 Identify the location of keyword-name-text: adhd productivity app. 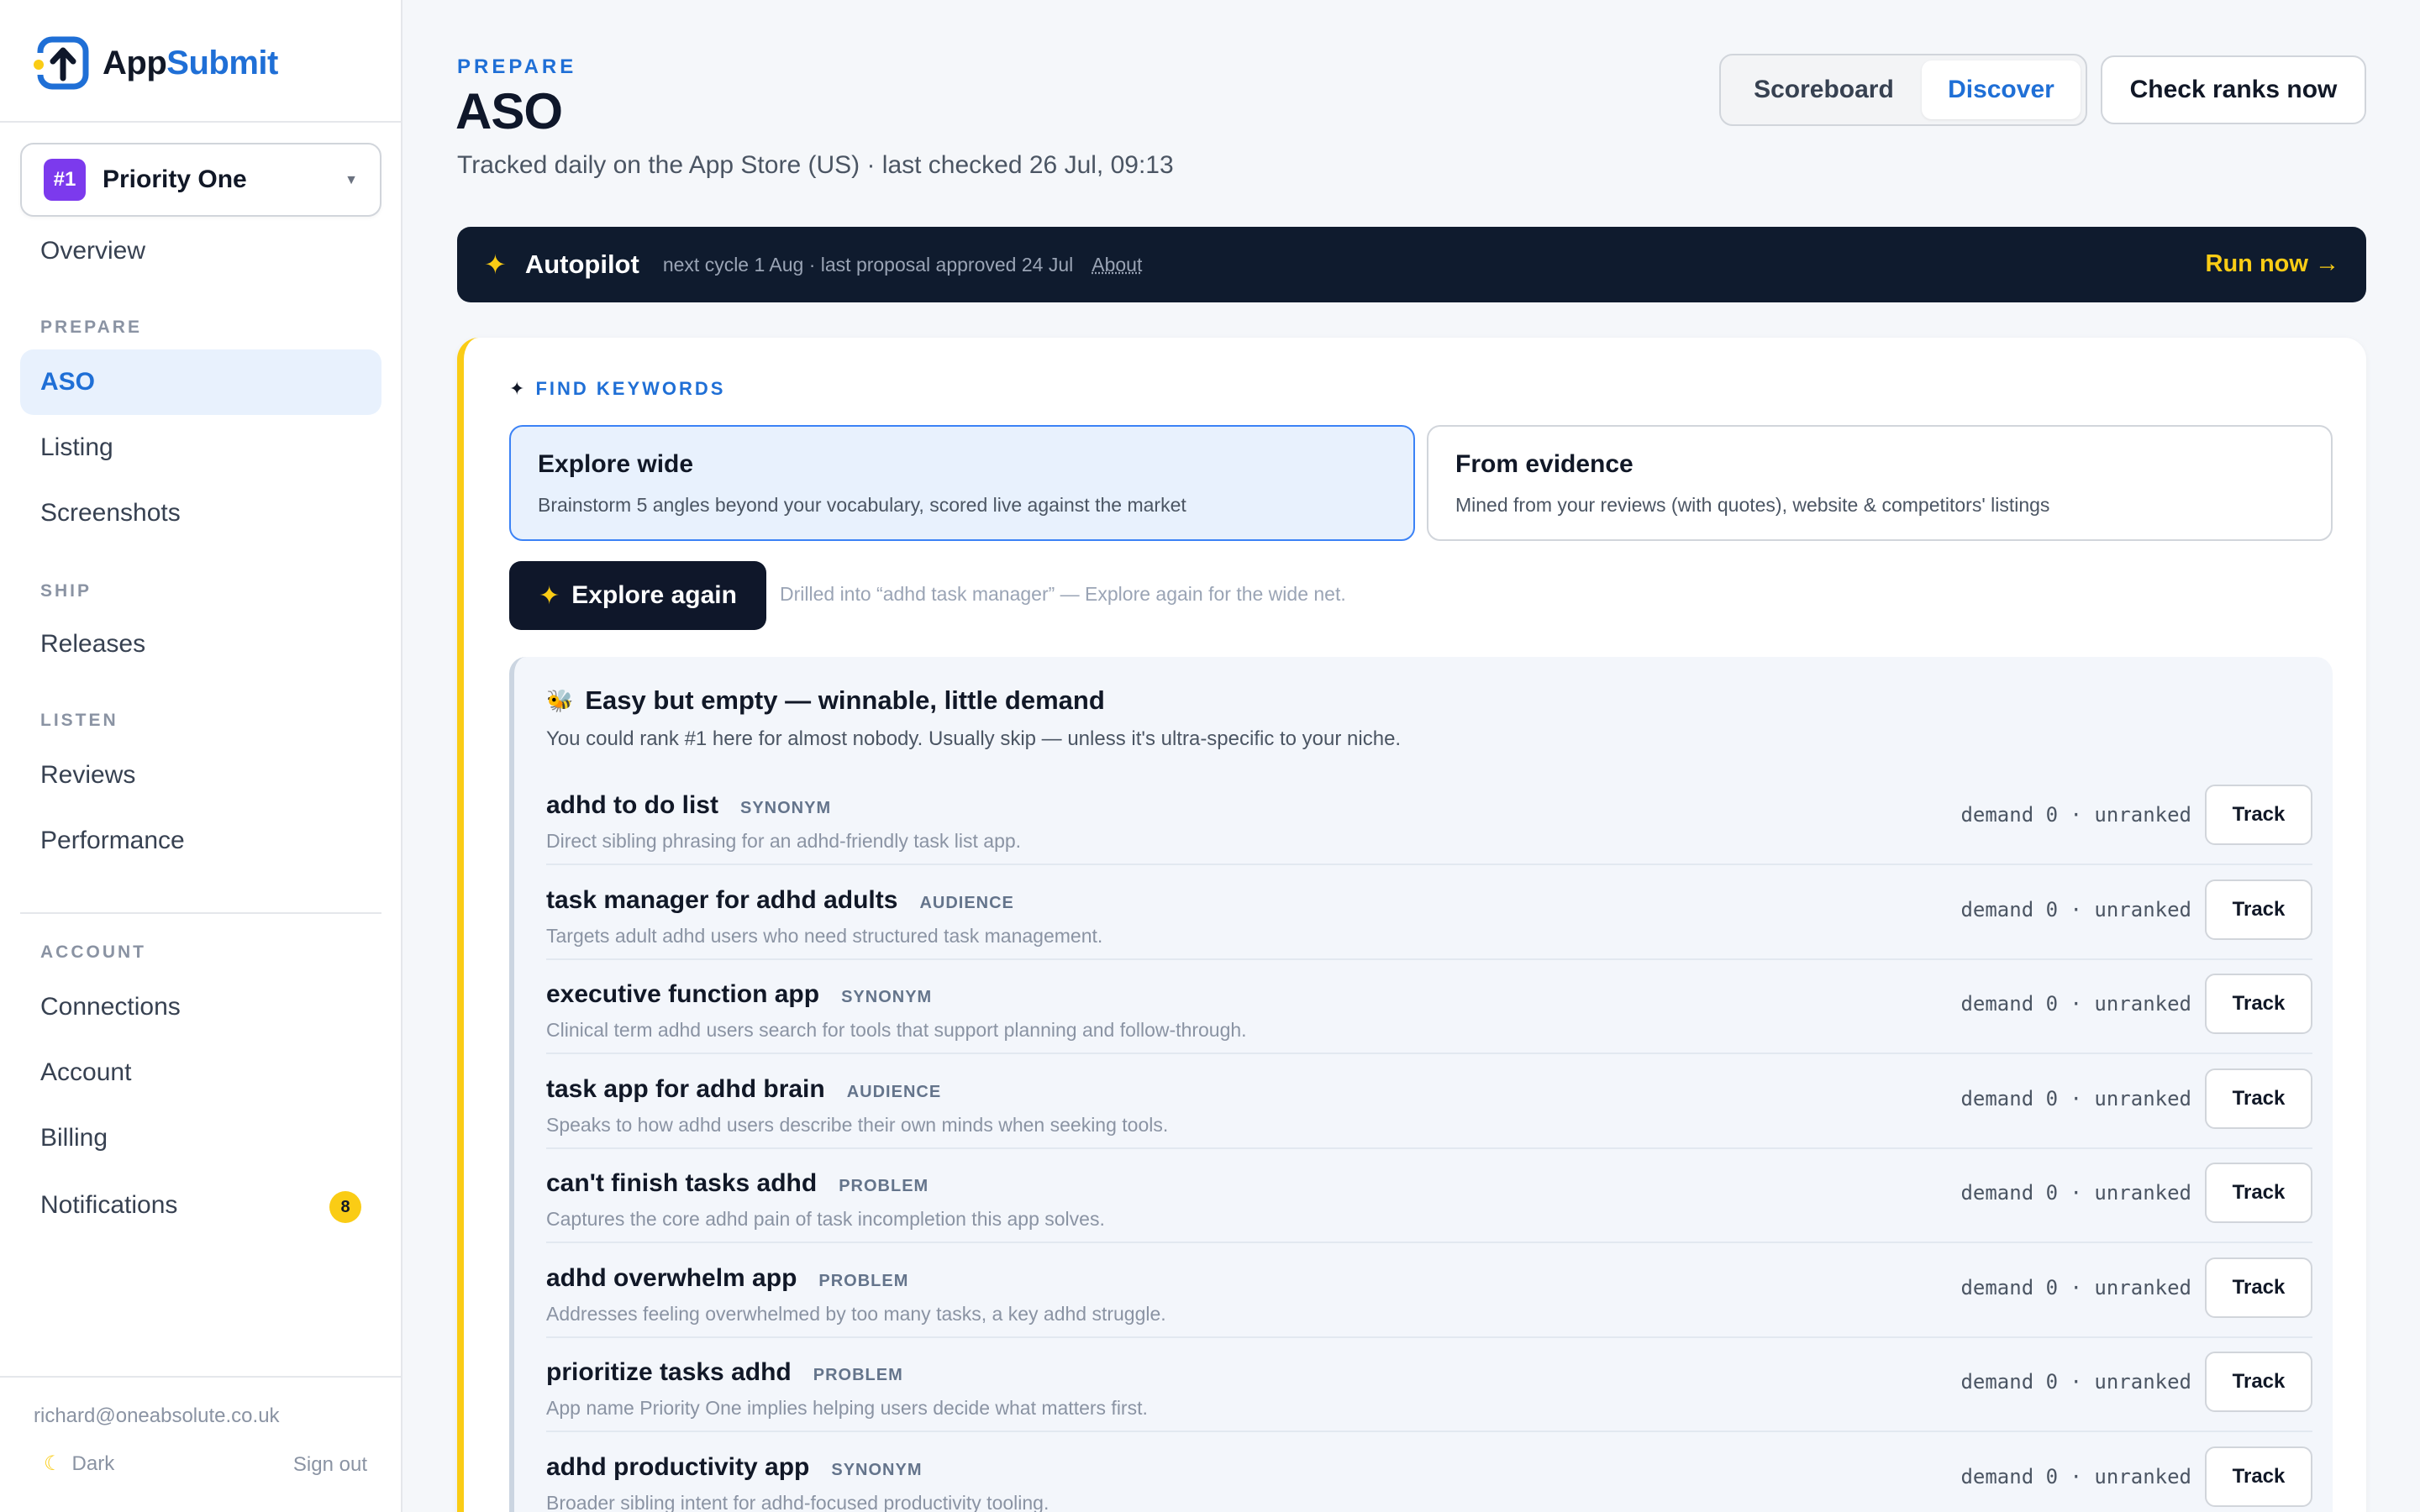
(678, 1466).